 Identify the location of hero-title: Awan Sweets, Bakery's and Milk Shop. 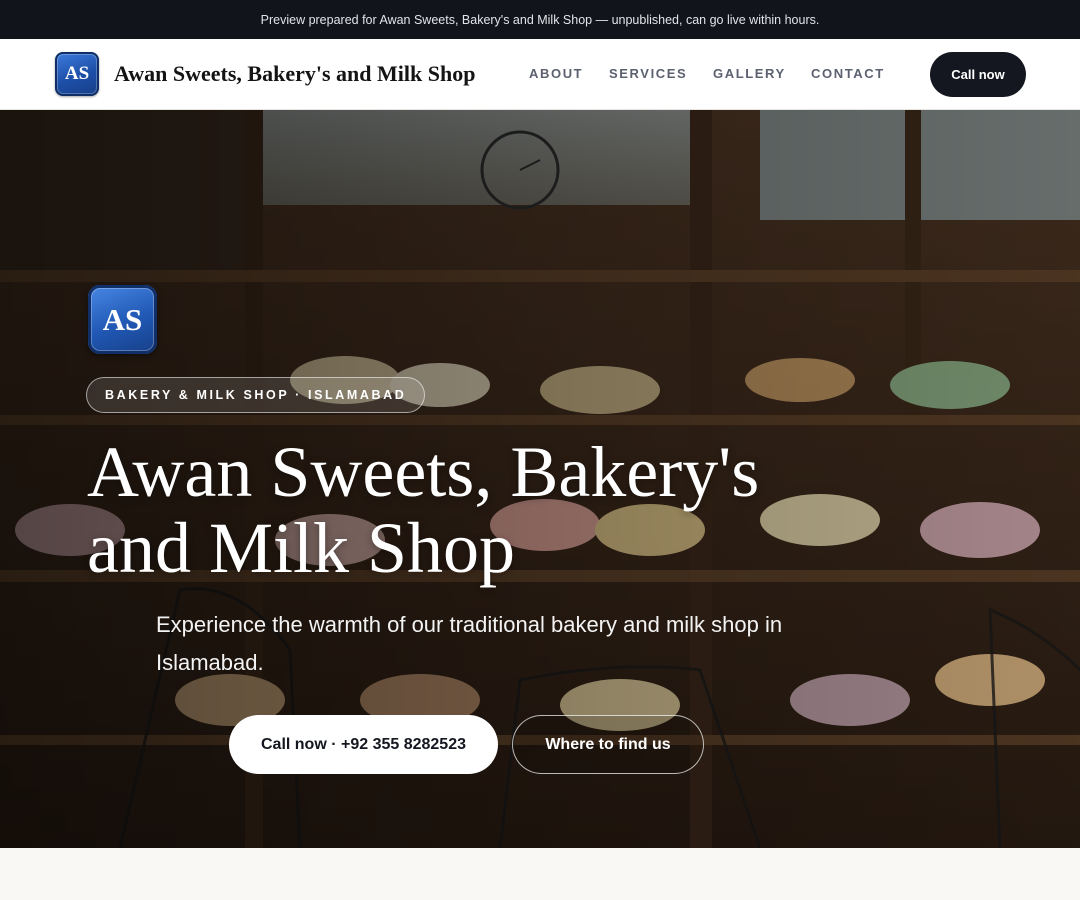
(467, 510).